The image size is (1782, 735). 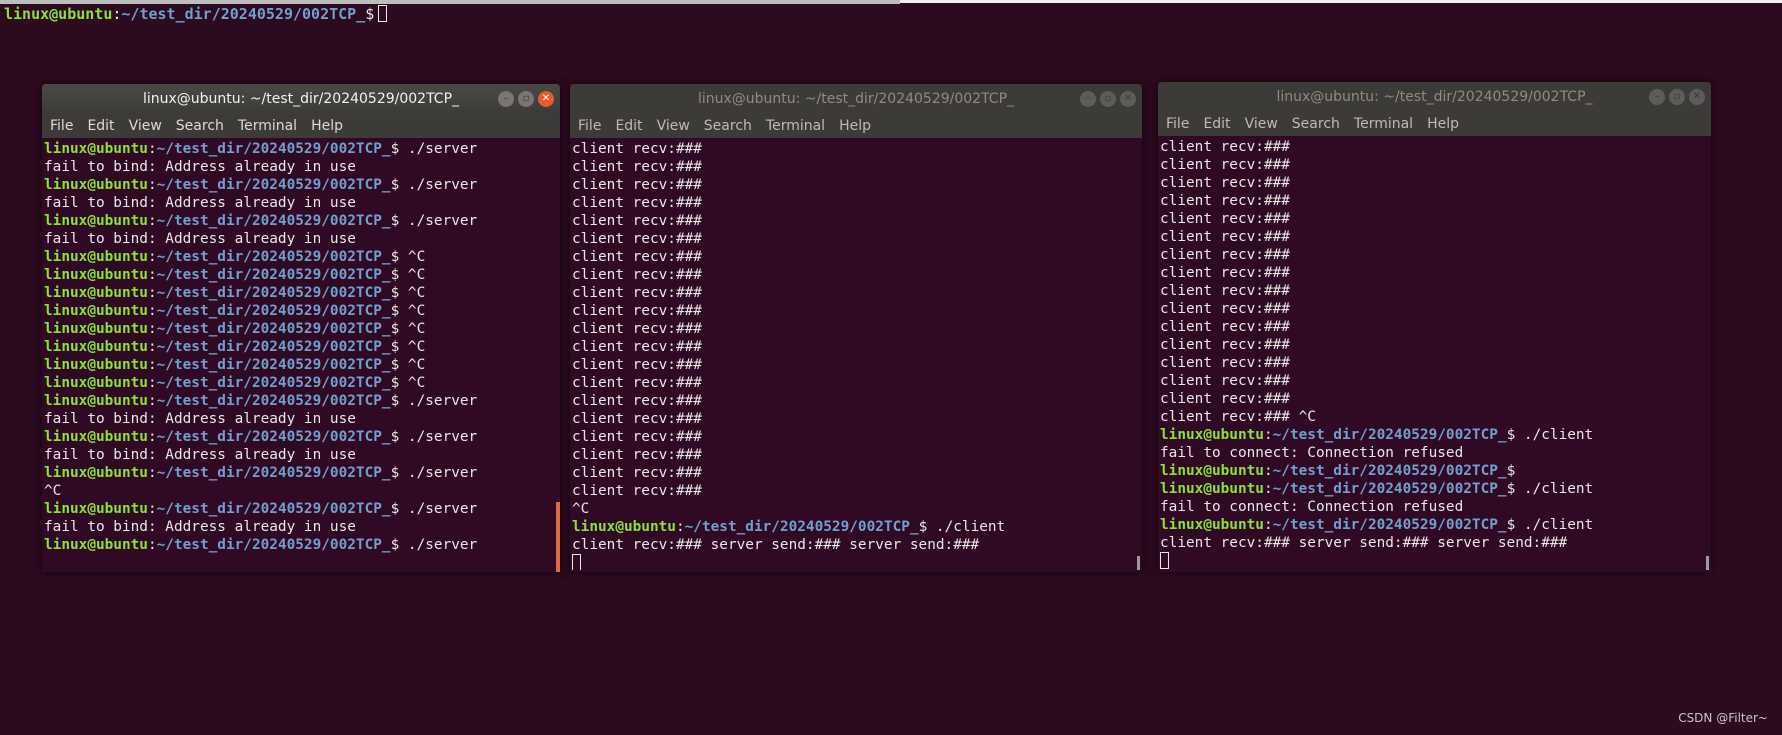 What do you see at coordinates (1434, 561) in the screenshot?
I see `terminal-line` at bounding box center [1434, 561].